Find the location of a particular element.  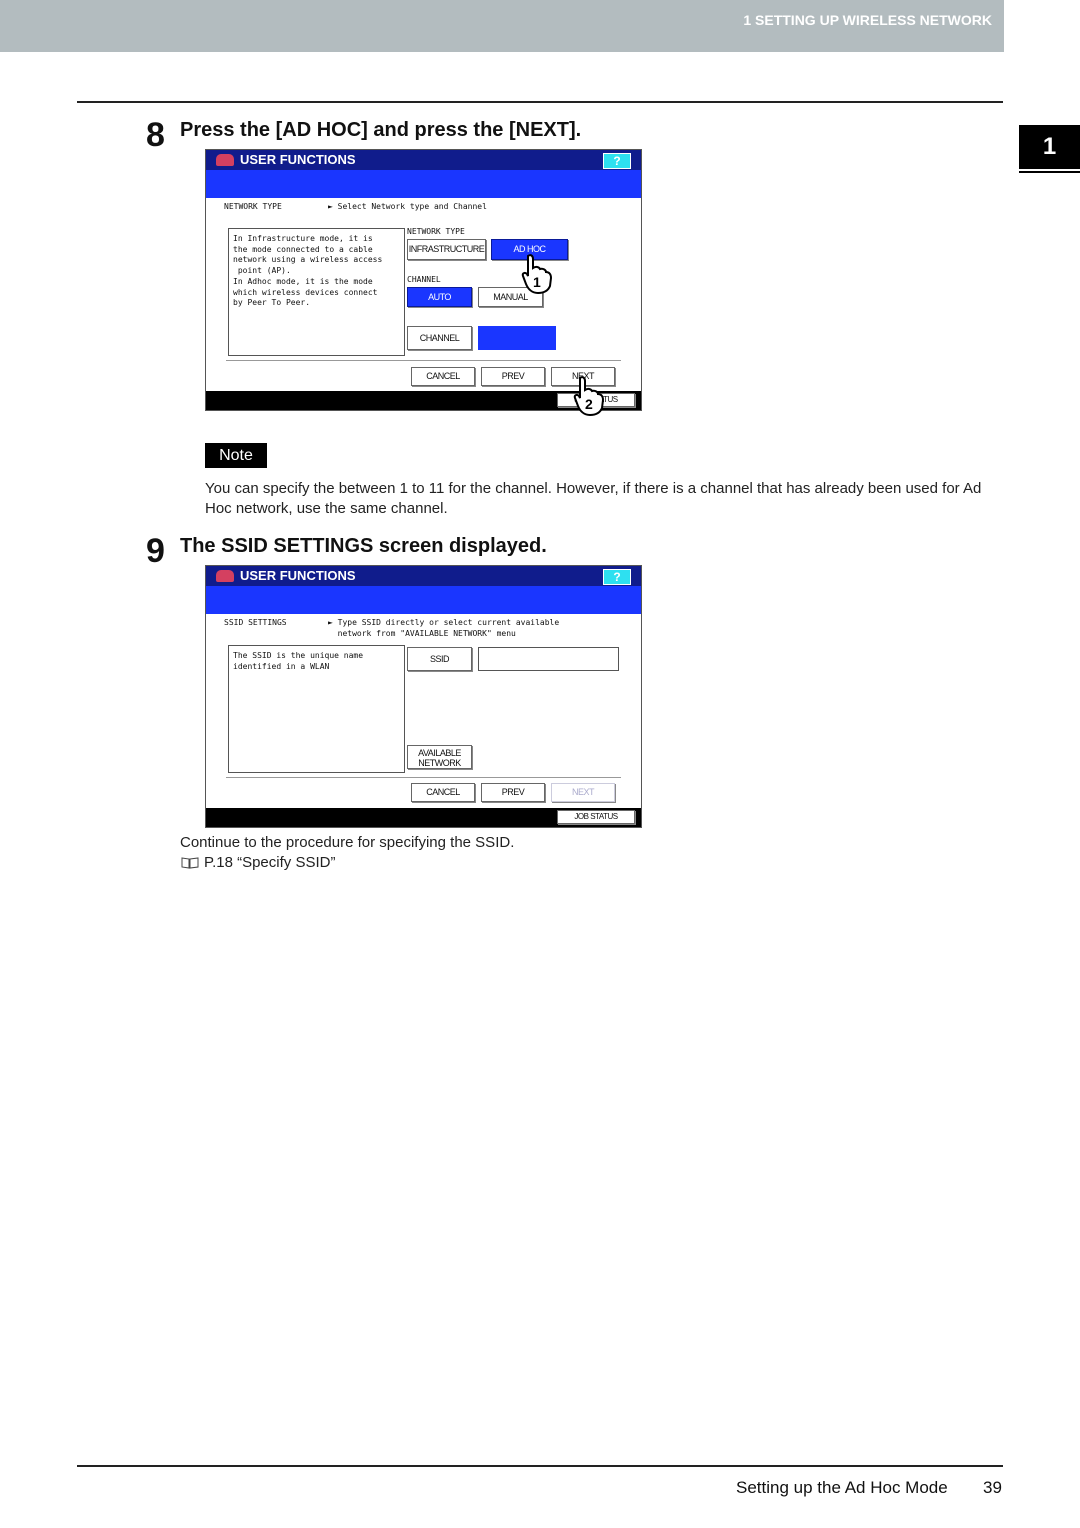

section-label: SSID SETTINGS is located at coordinates (255, 622).